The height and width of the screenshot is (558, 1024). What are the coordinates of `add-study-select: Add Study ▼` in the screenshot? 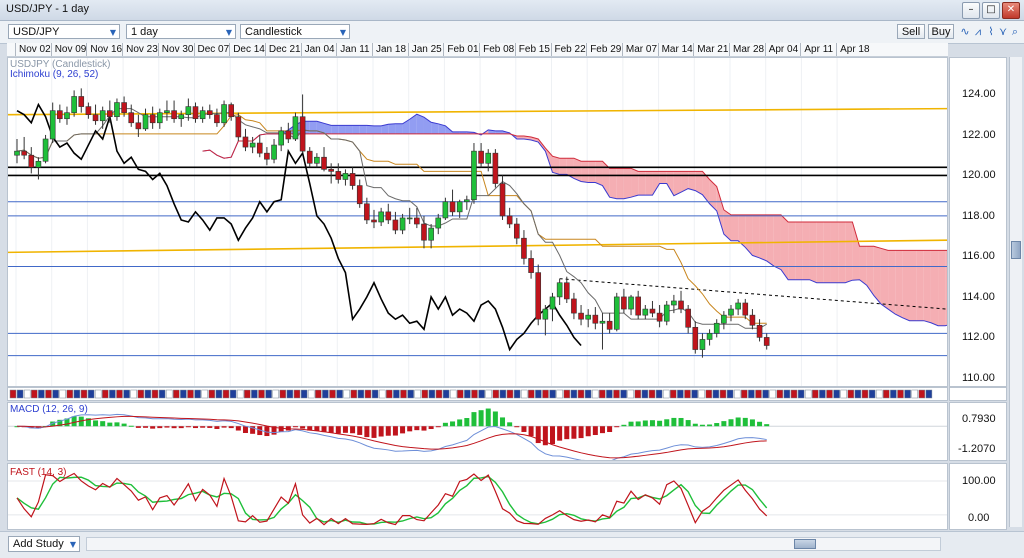 It's located at (44, 544).